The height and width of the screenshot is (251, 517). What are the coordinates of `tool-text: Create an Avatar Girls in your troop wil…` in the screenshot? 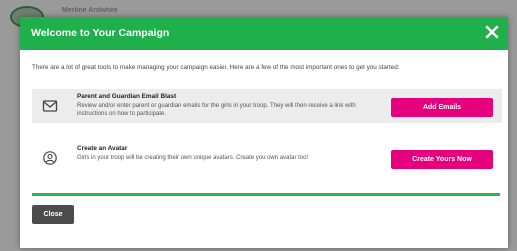 It's located at (227, 153).